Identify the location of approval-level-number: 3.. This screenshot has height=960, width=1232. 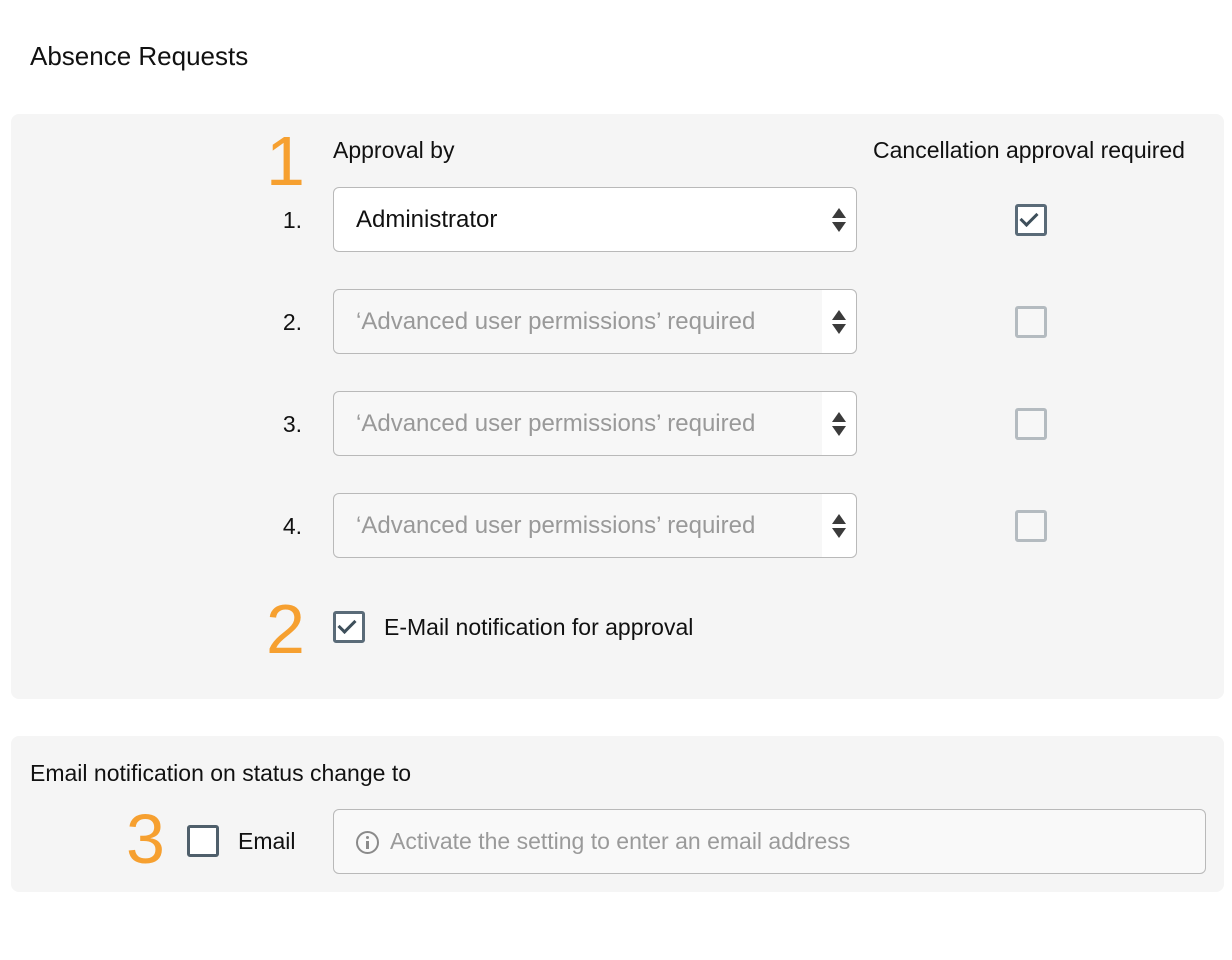
(292, 424).